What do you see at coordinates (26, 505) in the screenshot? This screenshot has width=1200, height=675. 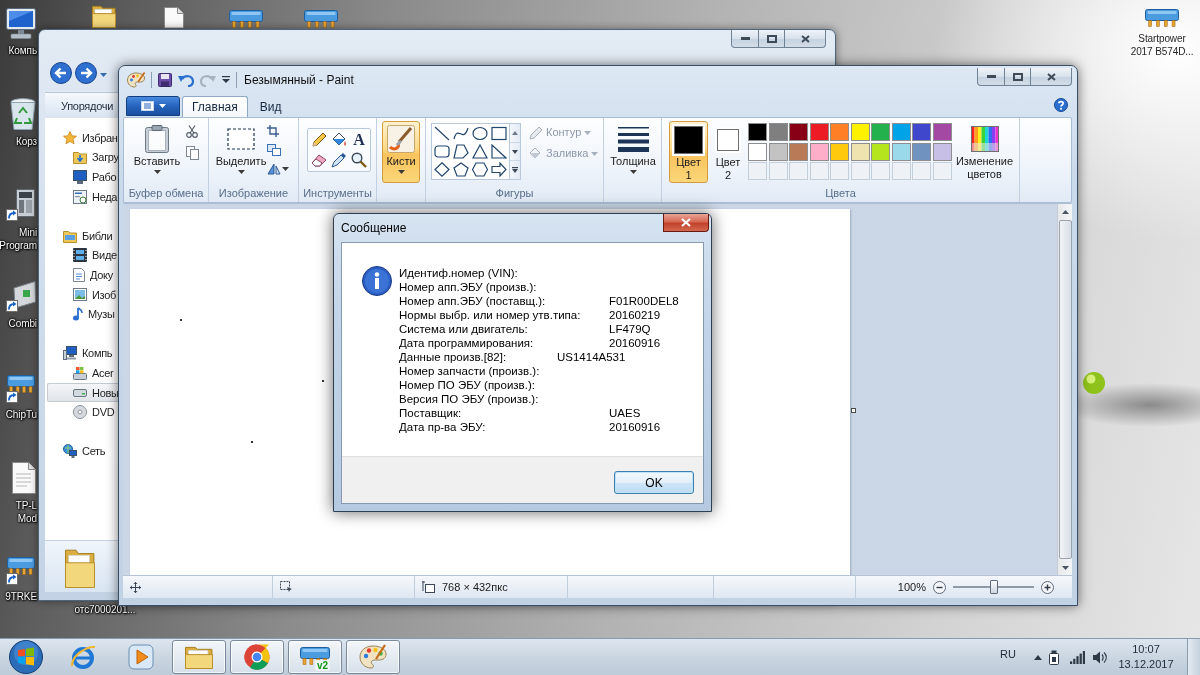 I see `icon-label: TP-L` at bounding box center [26, 505].